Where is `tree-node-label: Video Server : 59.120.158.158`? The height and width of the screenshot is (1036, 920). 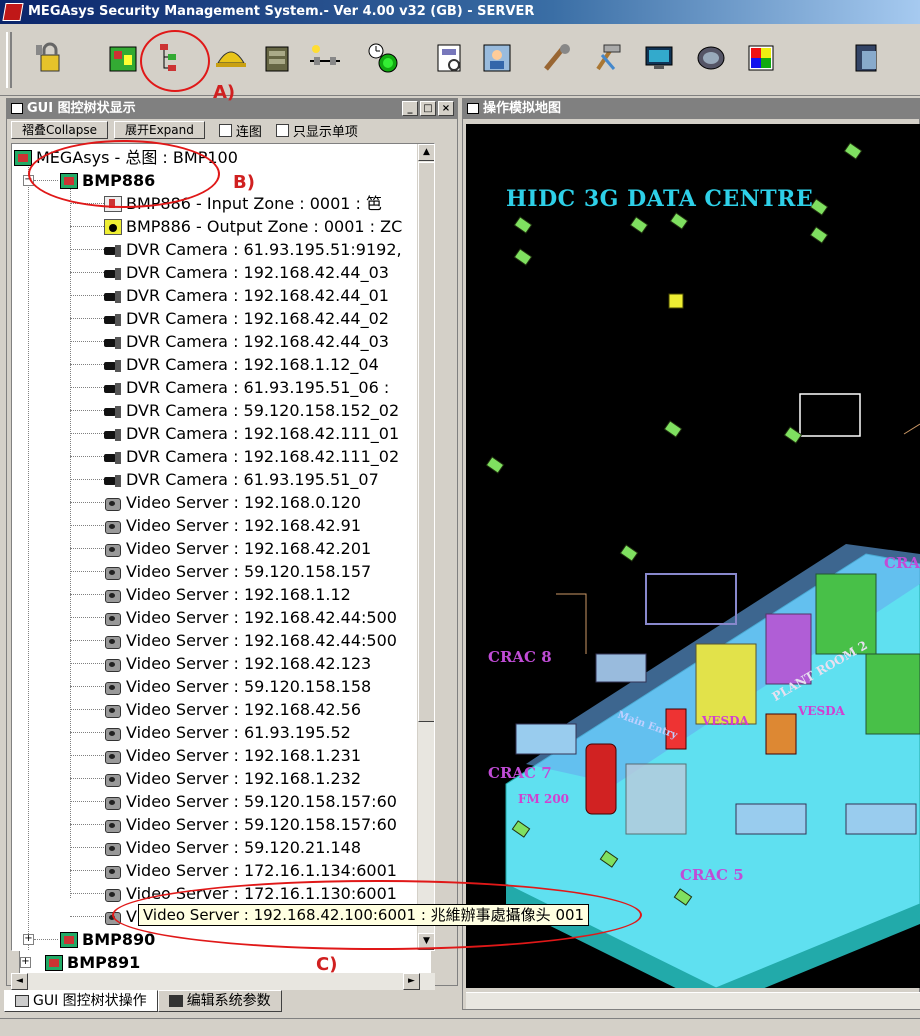
tree-node-label: Video Server : 59.120.158.158 is located at coordinates (249, 686).